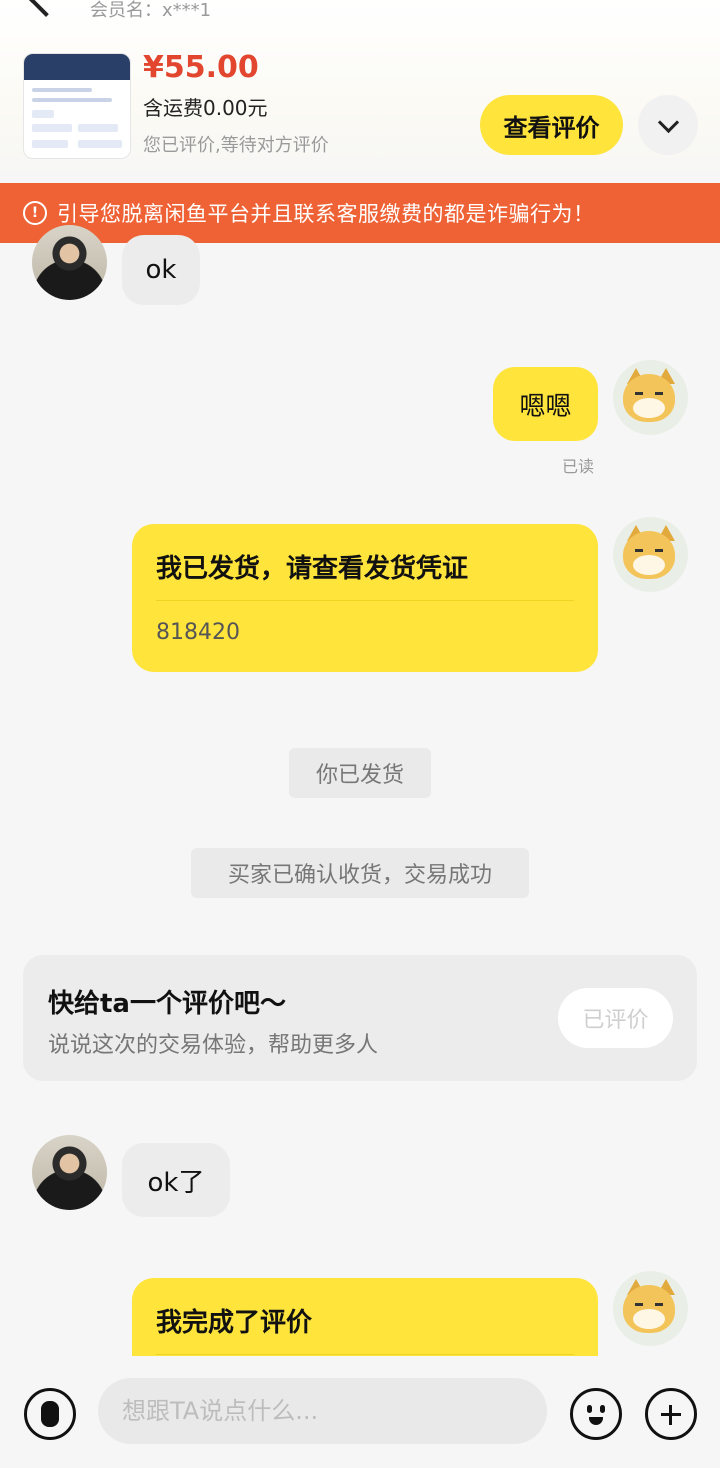  I want to click on read-receipt: 已读, so click(578, 466).